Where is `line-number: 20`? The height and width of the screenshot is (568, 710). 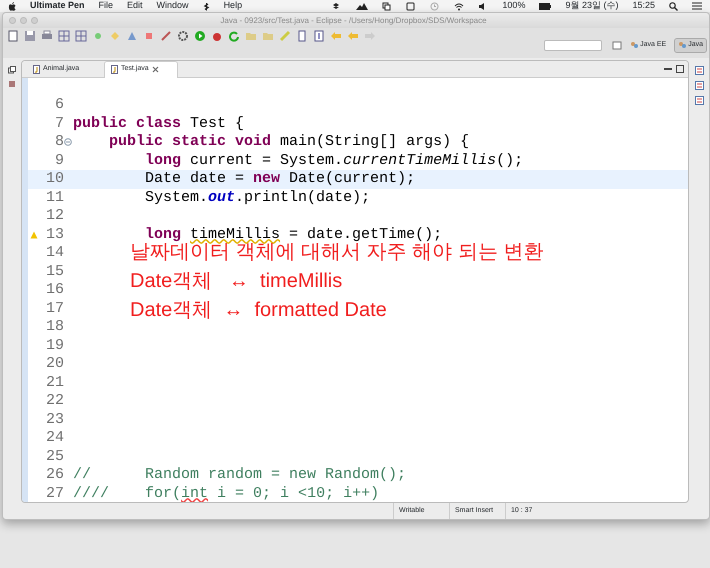
line-number: 20 is located at coordinates (54, 364).